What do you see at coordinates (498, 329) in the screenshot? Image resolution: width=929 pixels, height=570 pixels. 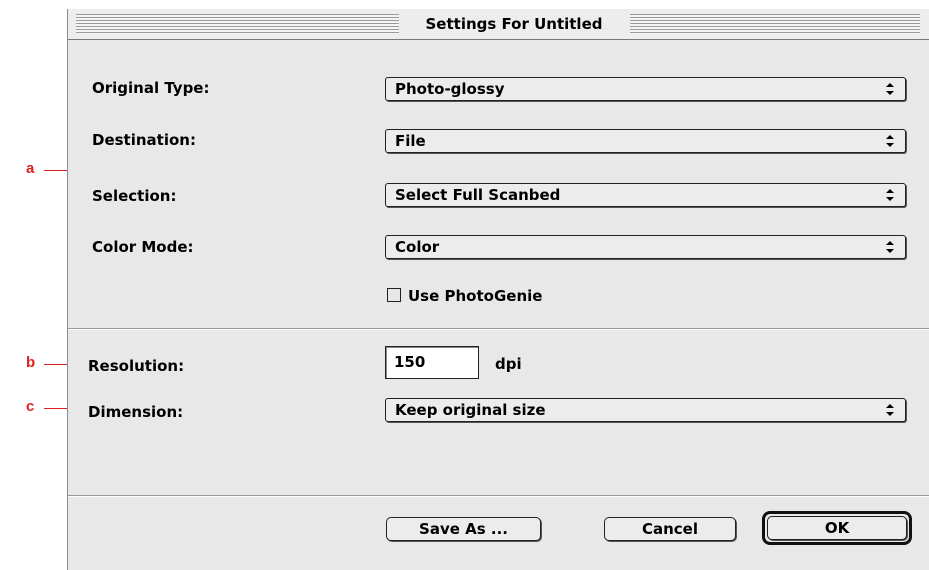 I see `divider-top` at bounding box center [498, 329].